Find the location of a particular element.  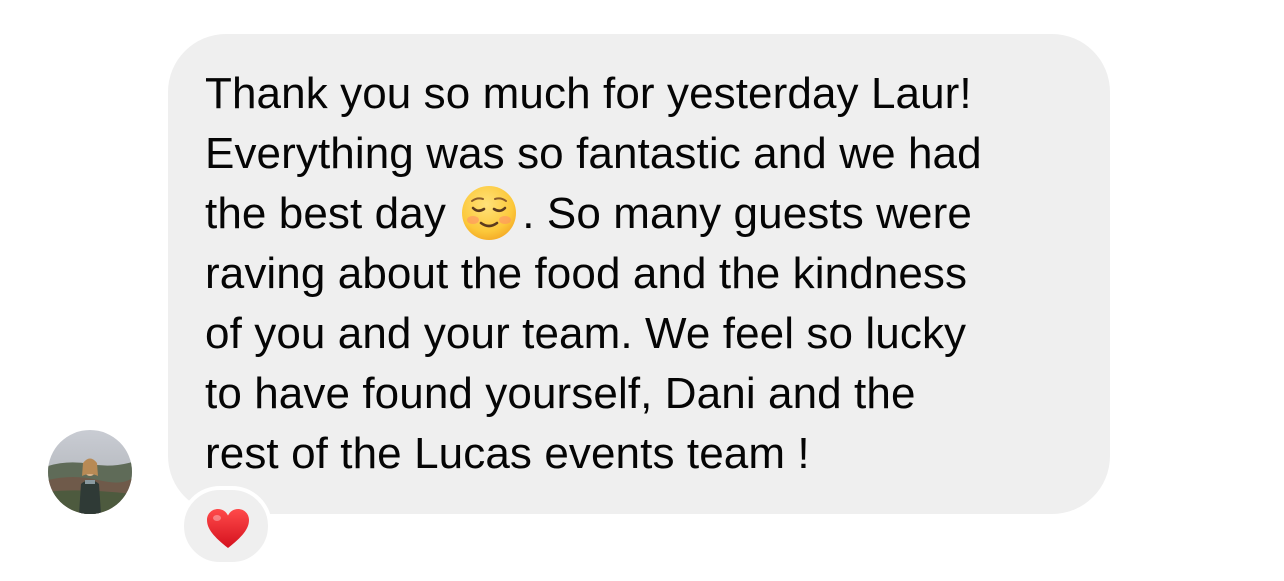

sender-avatar is located at coordinates (90, 472).